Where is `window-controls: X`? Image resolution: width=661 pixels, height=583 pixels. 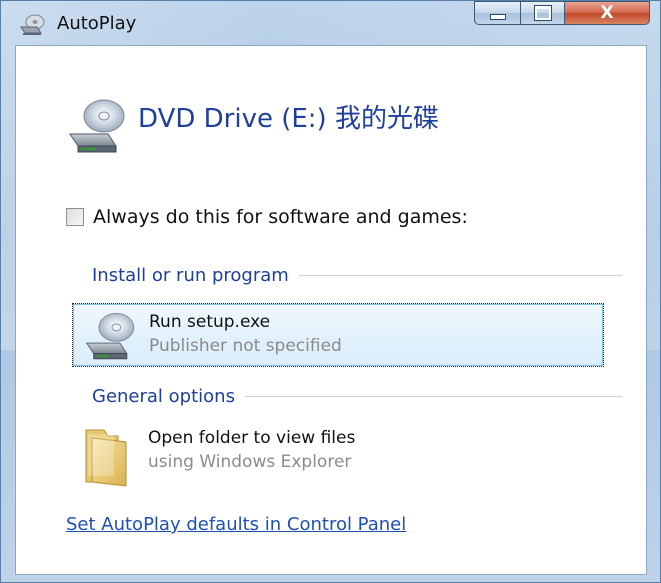
window-controls: X is located at coordinates (562, 14).